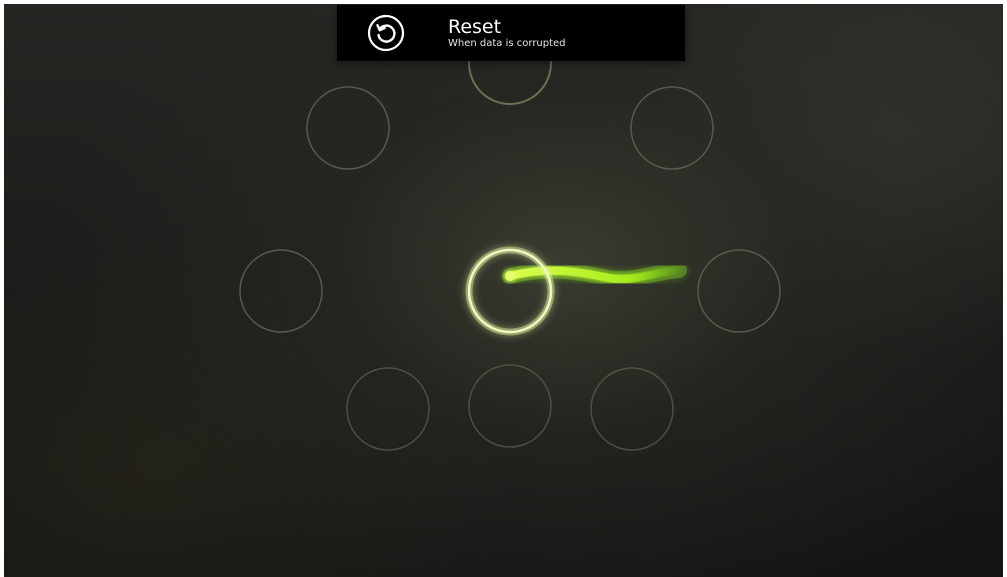 The height and width of the screenshot is (577, 1007). What do you see at coordinates (388, 409) in the screenshot?
I see `gesture-target-down-left` at bounding box center [388, 409].